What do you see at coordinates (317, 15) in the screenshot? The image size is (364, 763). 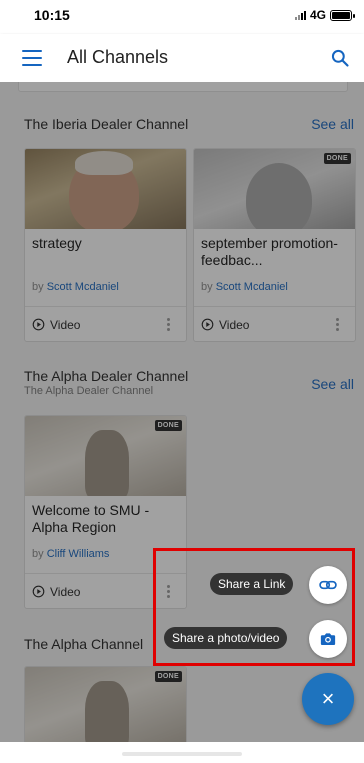 I see `network-label: 4G` at bounding box center [317, 15].